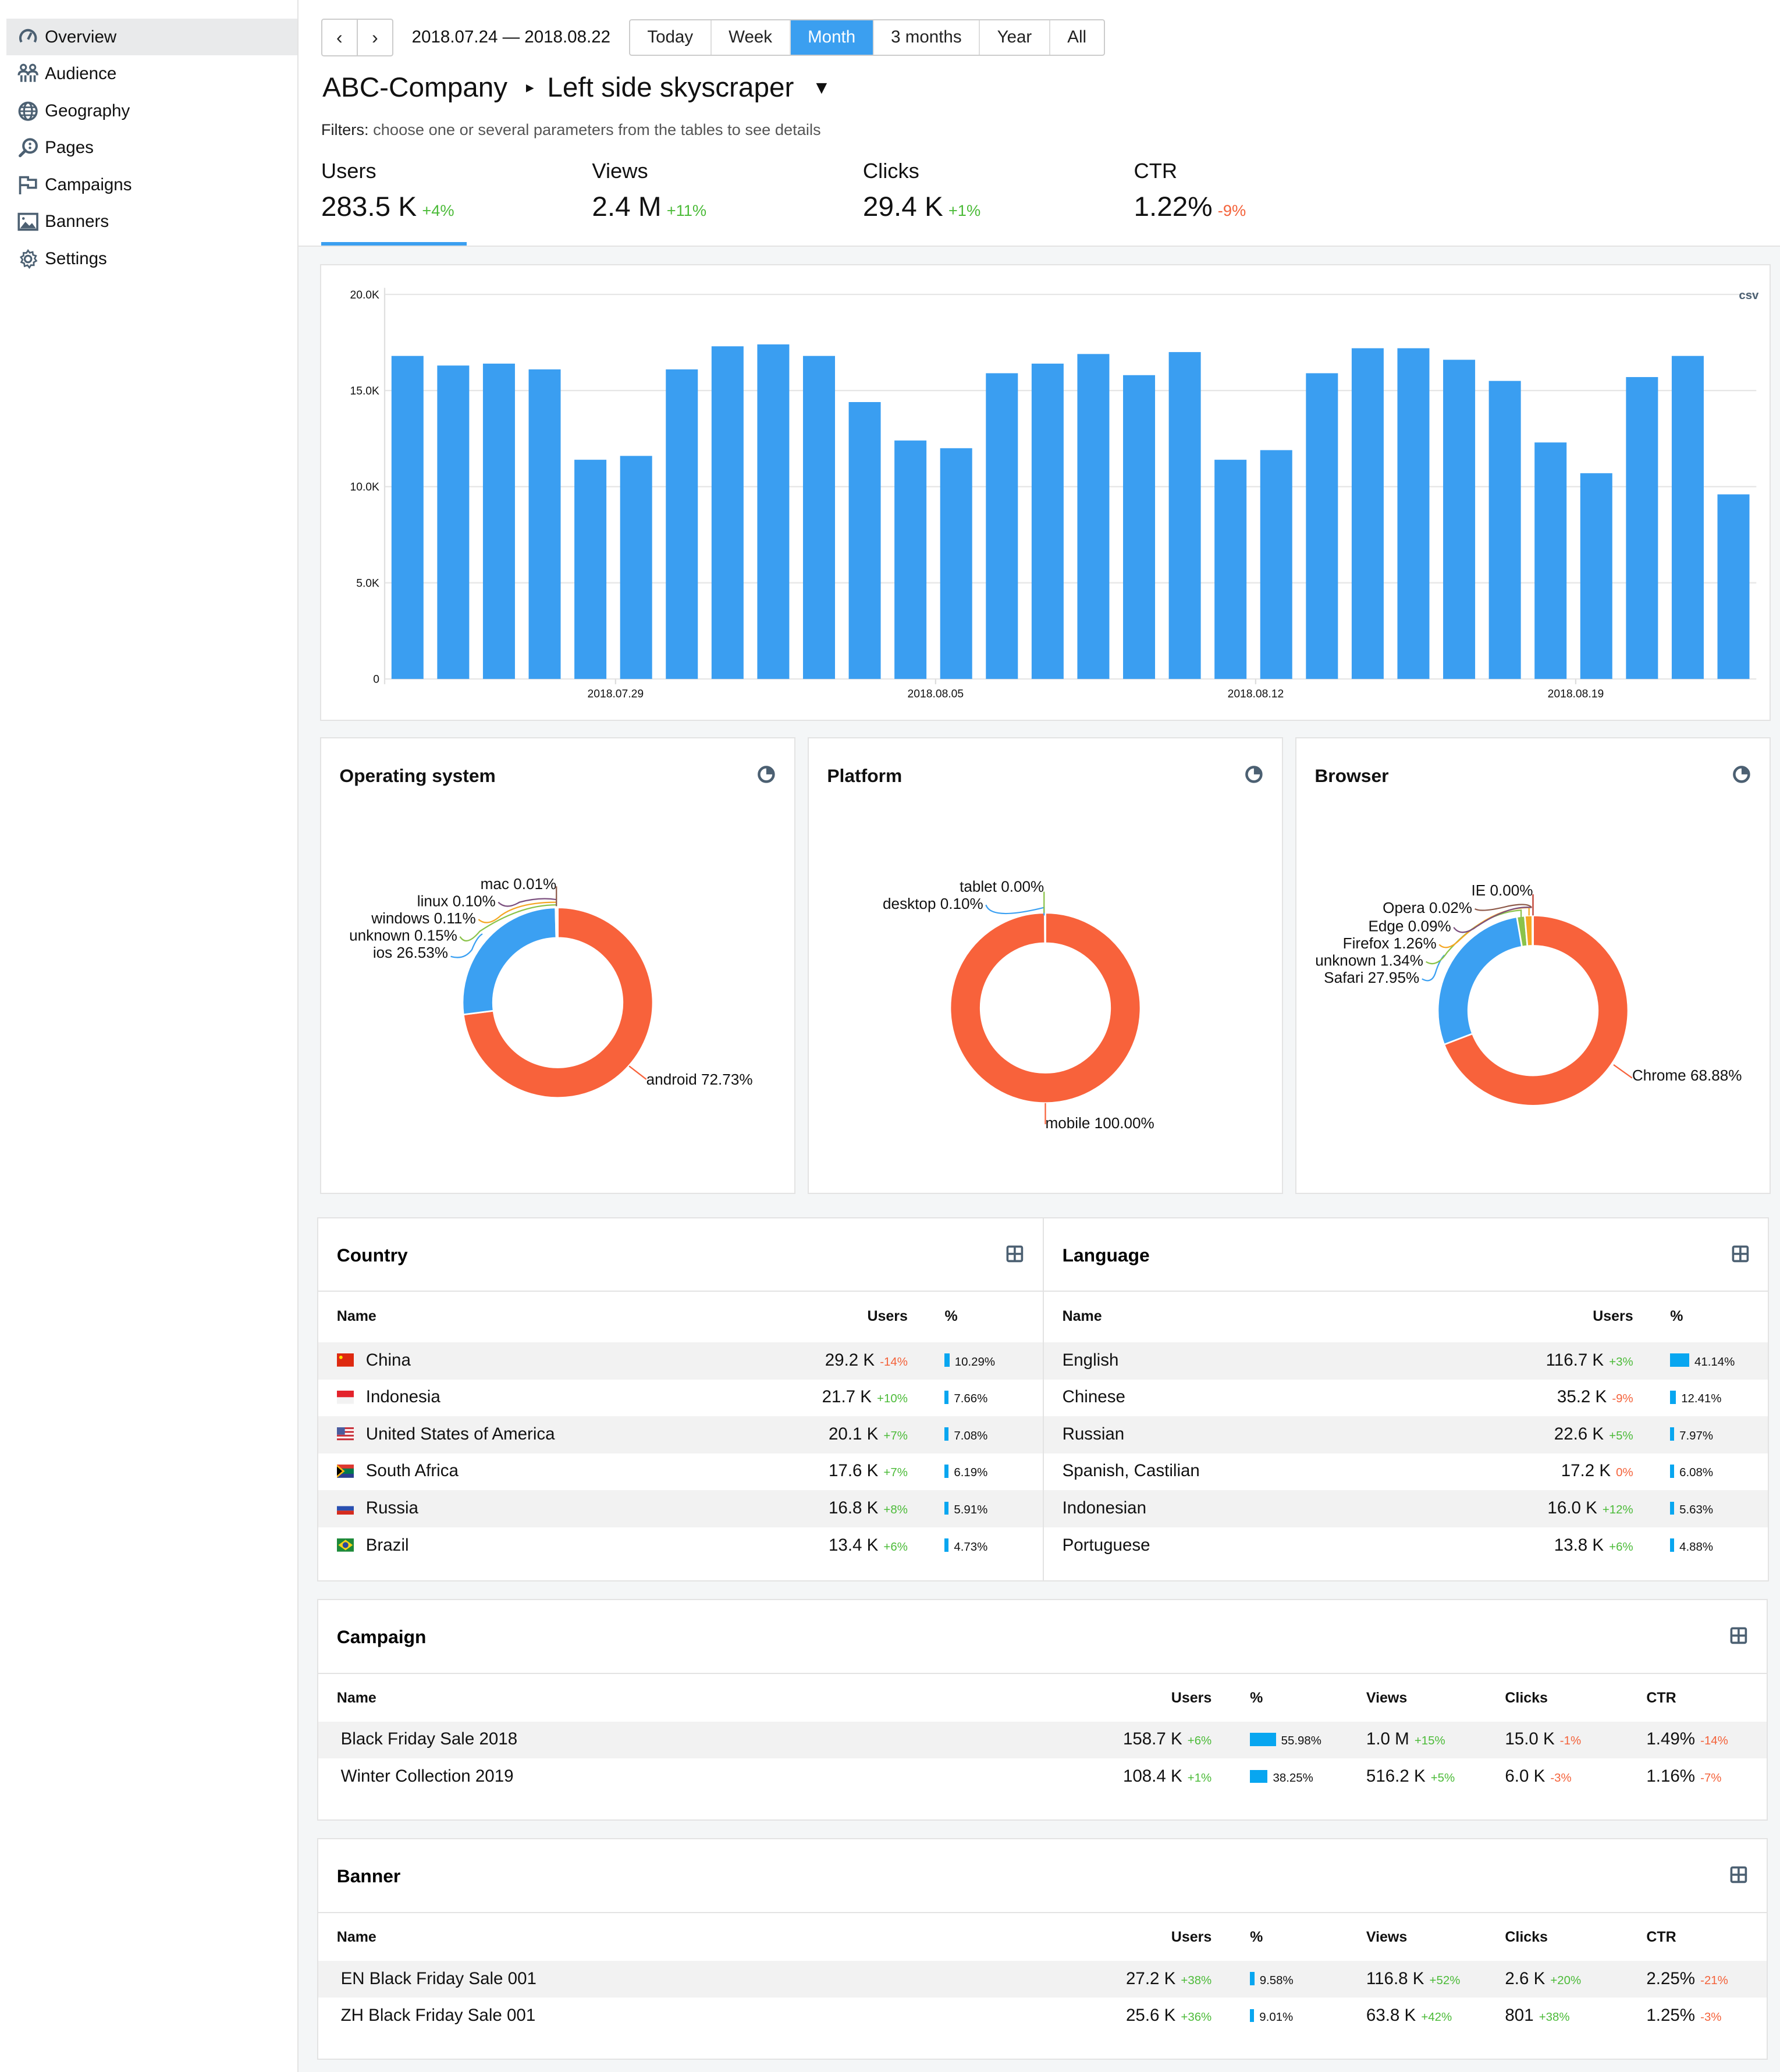  I want to click on table-row: China29.2 K-14%10.29%, so click(680, 1361).